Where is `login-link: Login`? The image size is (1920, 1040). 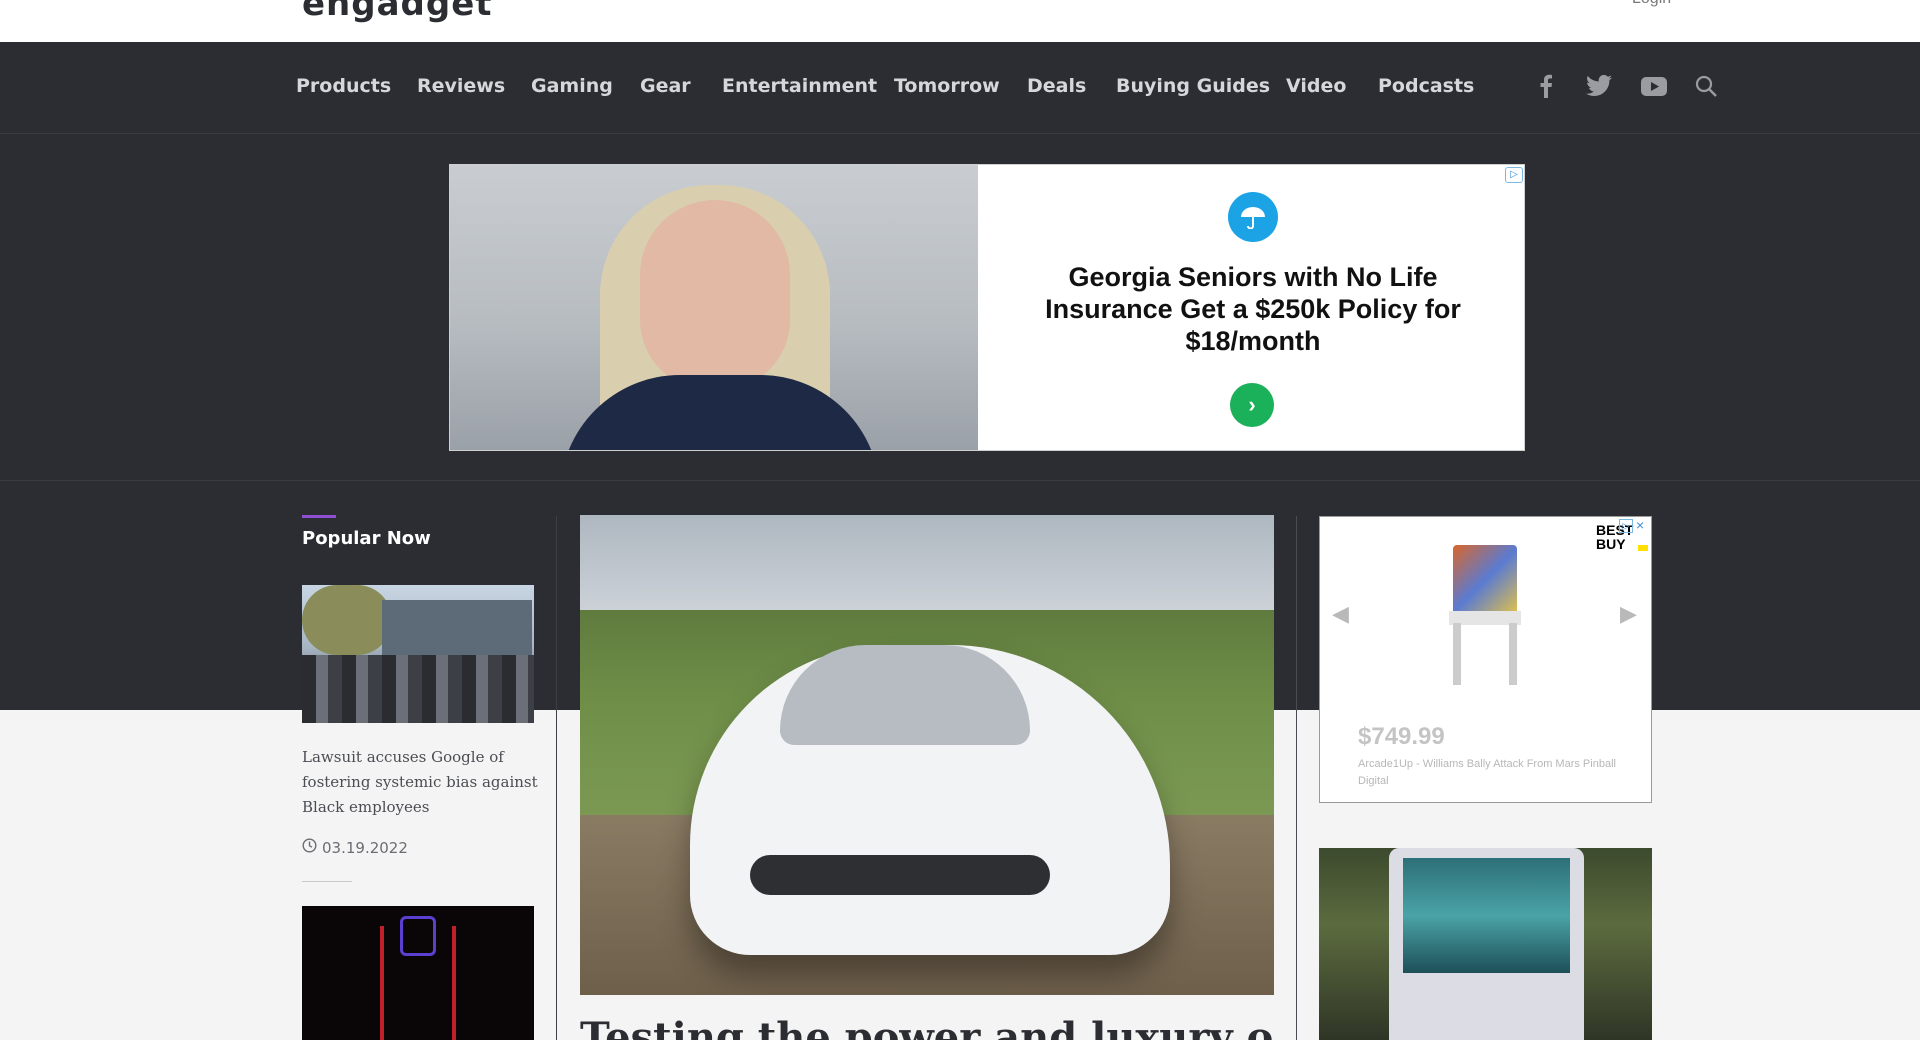 login-link: Login is located at coordinates (1651, 4).